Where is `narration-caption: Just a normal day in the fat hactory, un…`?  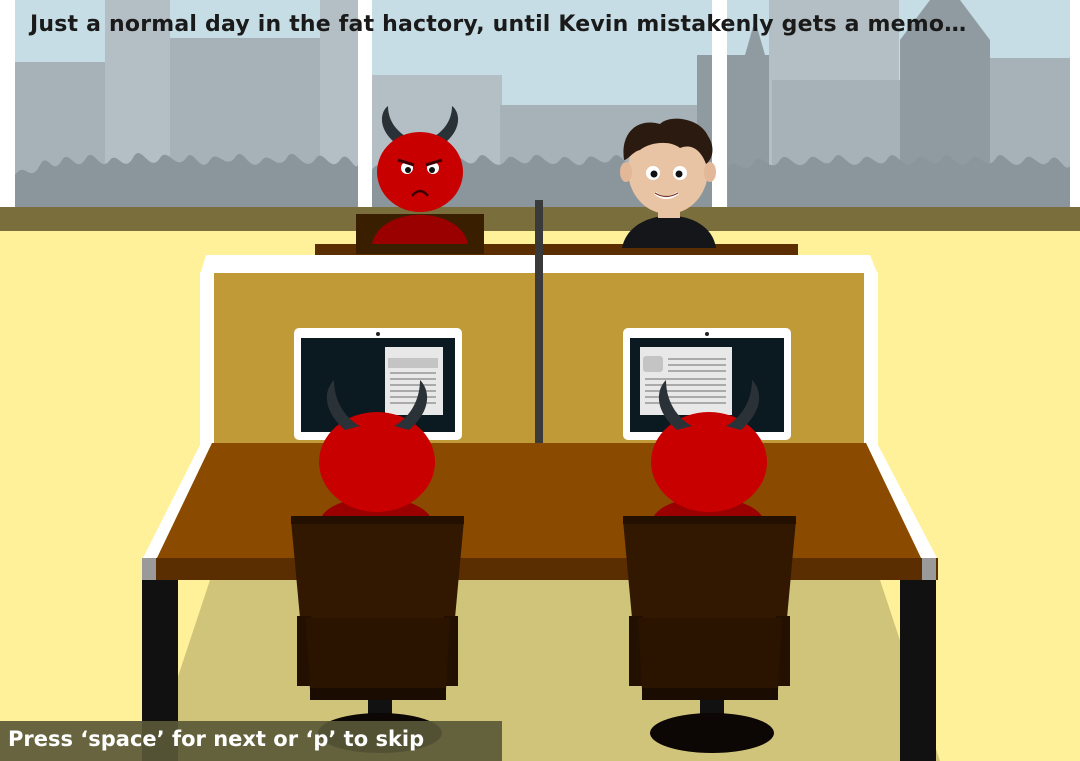 narration-caption: Just a normal day in the fat hactory, un… is located at coordinates (498, 24).